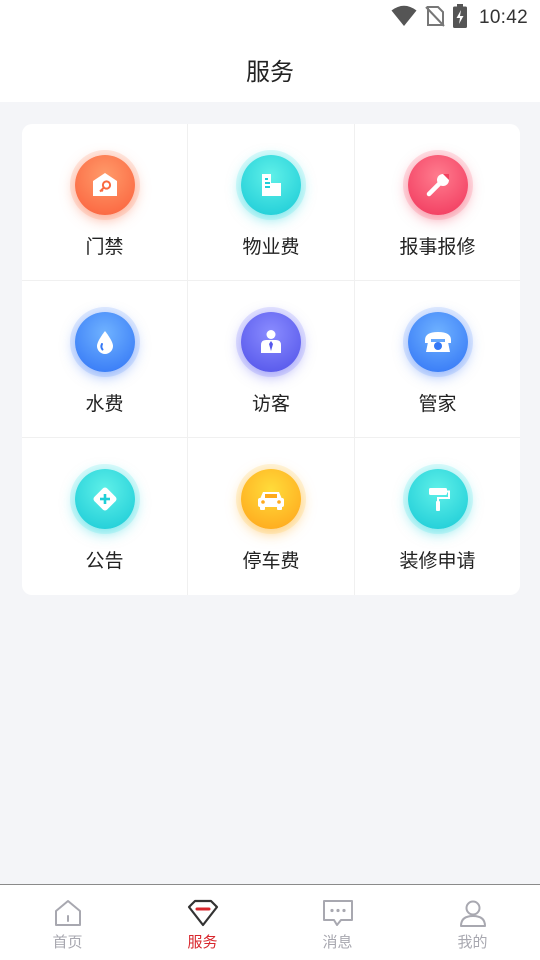 Image resolution: width=540 pixels, height=960 pixels. Describe the element at coordinates (67, 942) in the screenshot. I see `tab-label: 首页` at that location.